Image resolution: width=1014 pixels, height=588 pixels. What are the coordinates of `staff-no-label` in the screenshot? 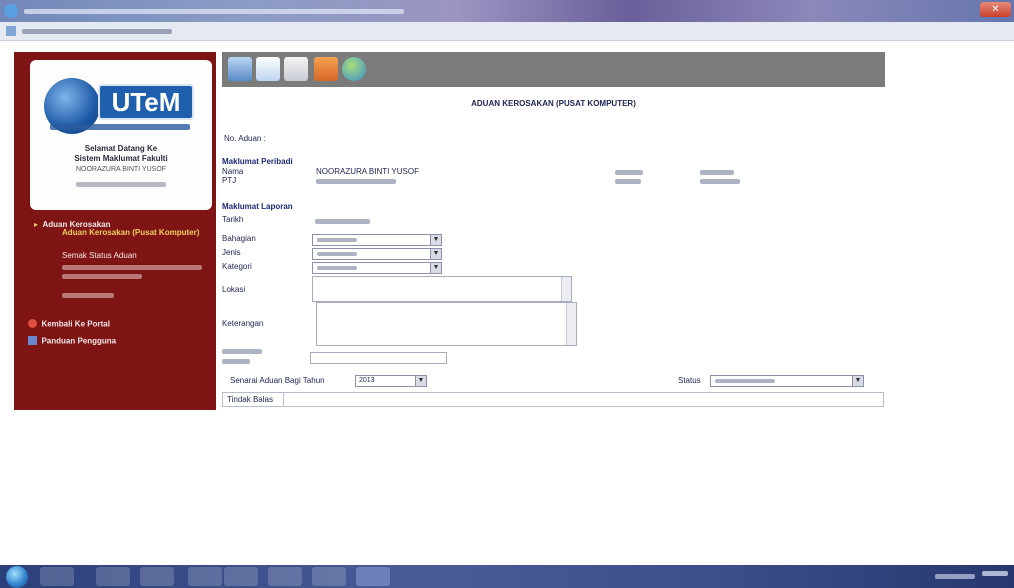 It's located at (629, 172).